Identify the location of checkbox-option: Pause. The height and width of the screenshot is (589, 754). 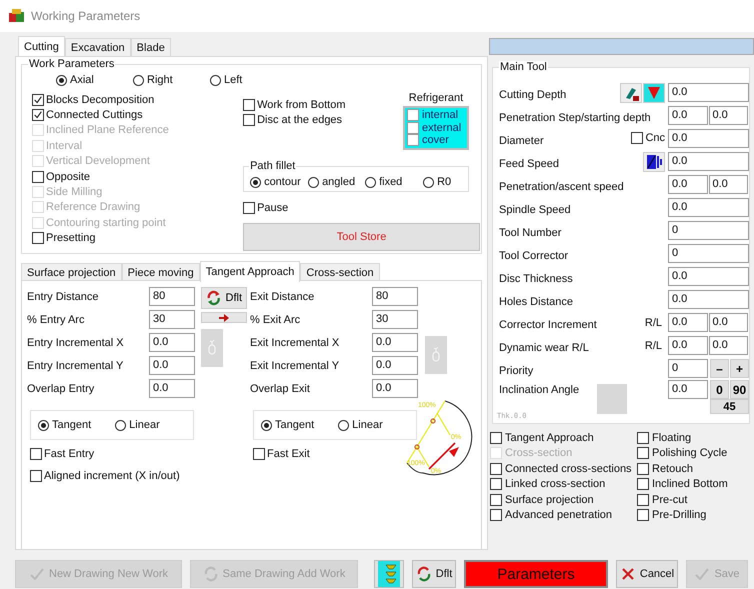
(362, 208).